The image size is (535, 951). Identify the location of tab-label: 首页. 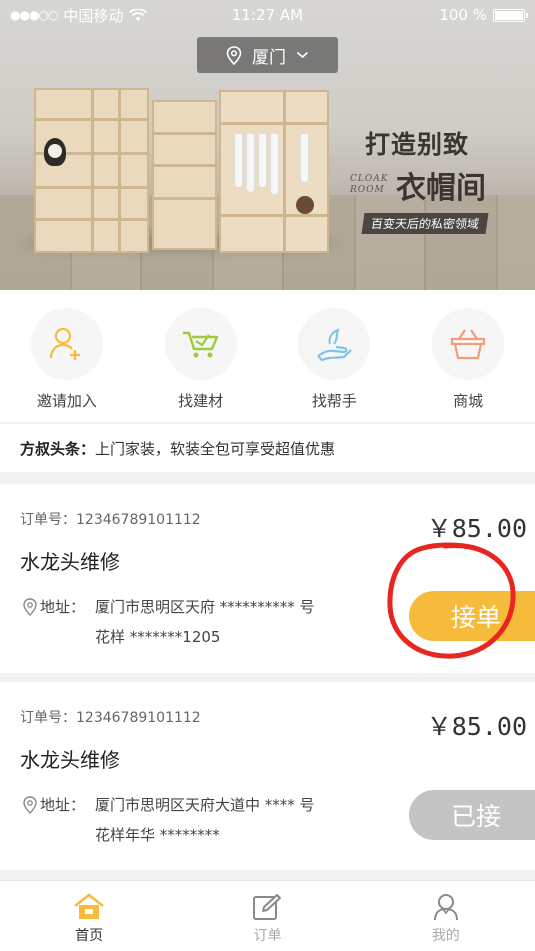
(89, 936).